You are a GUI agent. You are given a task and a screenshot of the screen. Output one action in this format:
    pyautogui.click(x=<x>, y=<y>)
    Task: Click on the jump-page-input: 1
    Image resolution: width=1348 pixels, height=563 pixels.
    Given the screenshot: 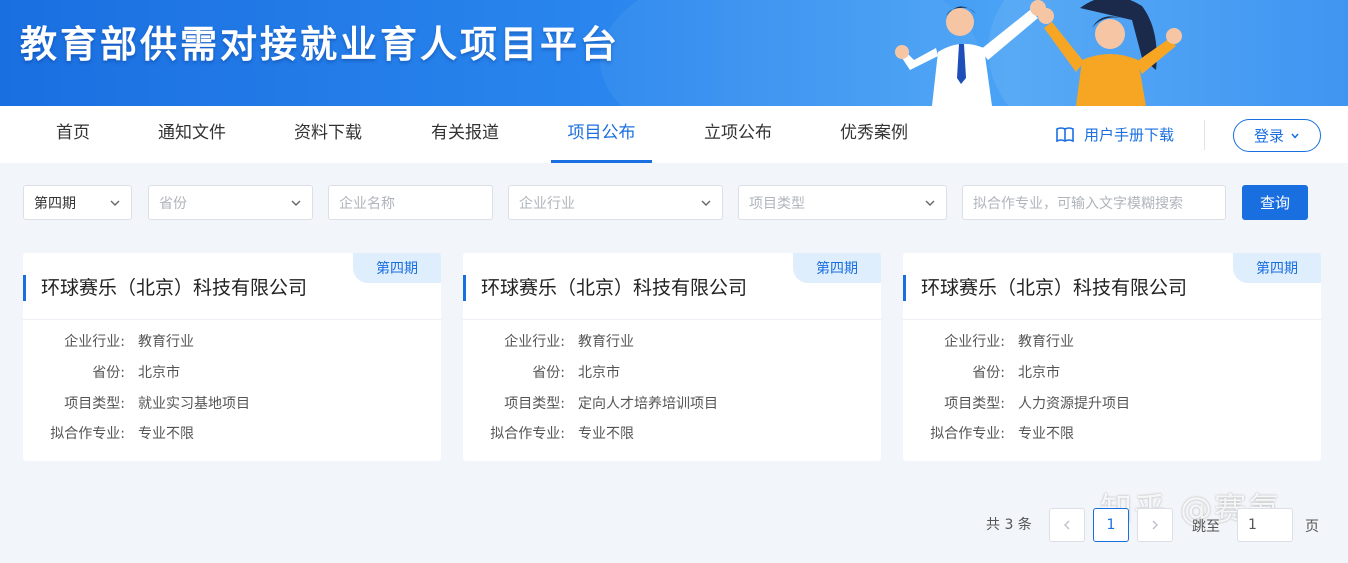 What is the action you would take?
    pyautogui.click(x=1265, y=525)
    